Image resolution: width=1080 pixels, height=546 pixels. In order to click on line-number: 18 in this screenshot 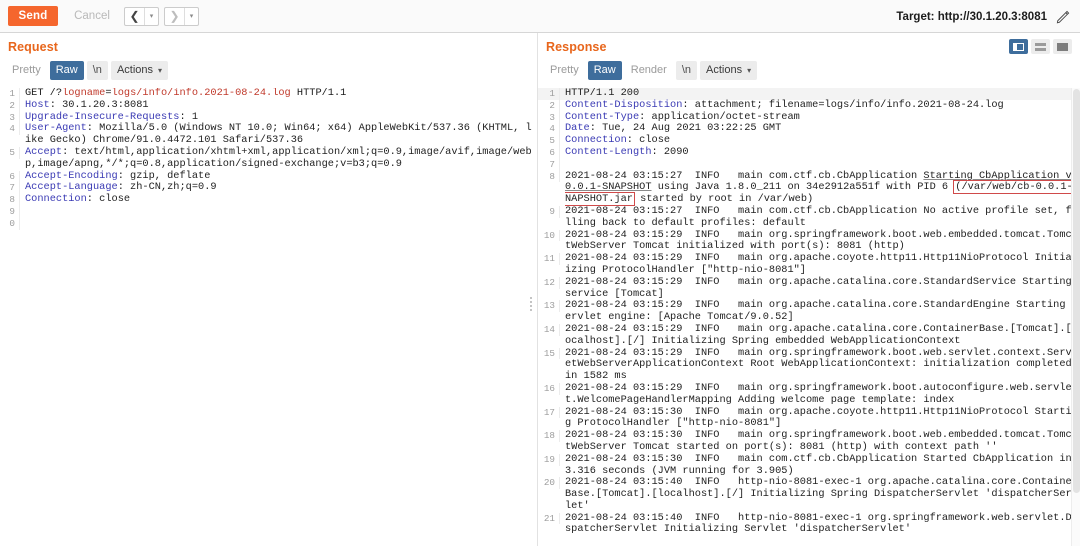, I will do `click(549, 436)`.